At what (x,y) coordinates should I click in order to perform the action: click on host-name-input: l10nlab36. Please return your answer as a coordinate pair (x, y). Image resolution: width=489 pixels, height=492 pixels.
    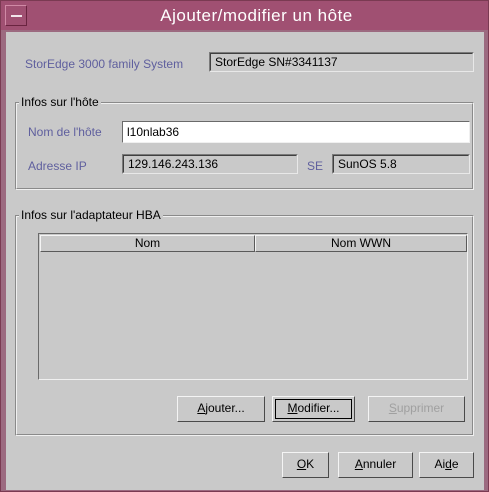
    Looking at the image, I should click on (296, 132).